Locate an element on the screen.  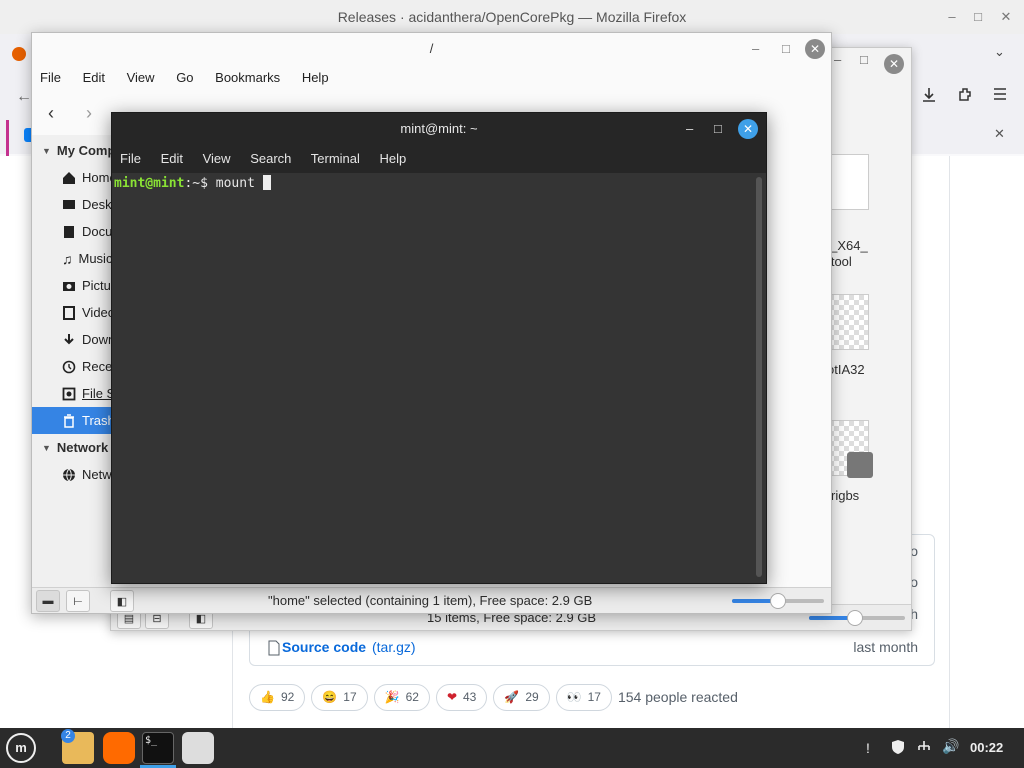
reaction-emoji: 😄 is located at coordinates (330, 697).